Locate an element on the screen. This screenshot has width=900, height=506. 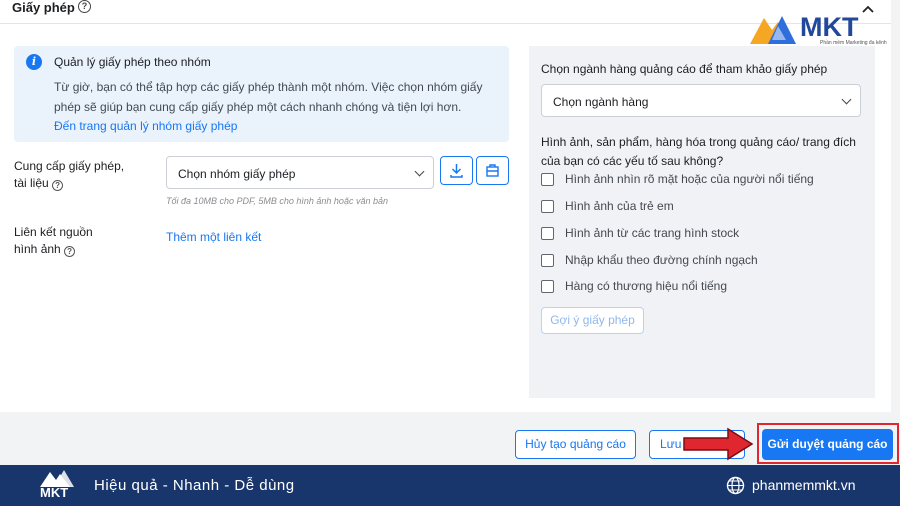
license-label: Cung cấp giấy phép, tài liệu ? is located at coordinates (69, 175).